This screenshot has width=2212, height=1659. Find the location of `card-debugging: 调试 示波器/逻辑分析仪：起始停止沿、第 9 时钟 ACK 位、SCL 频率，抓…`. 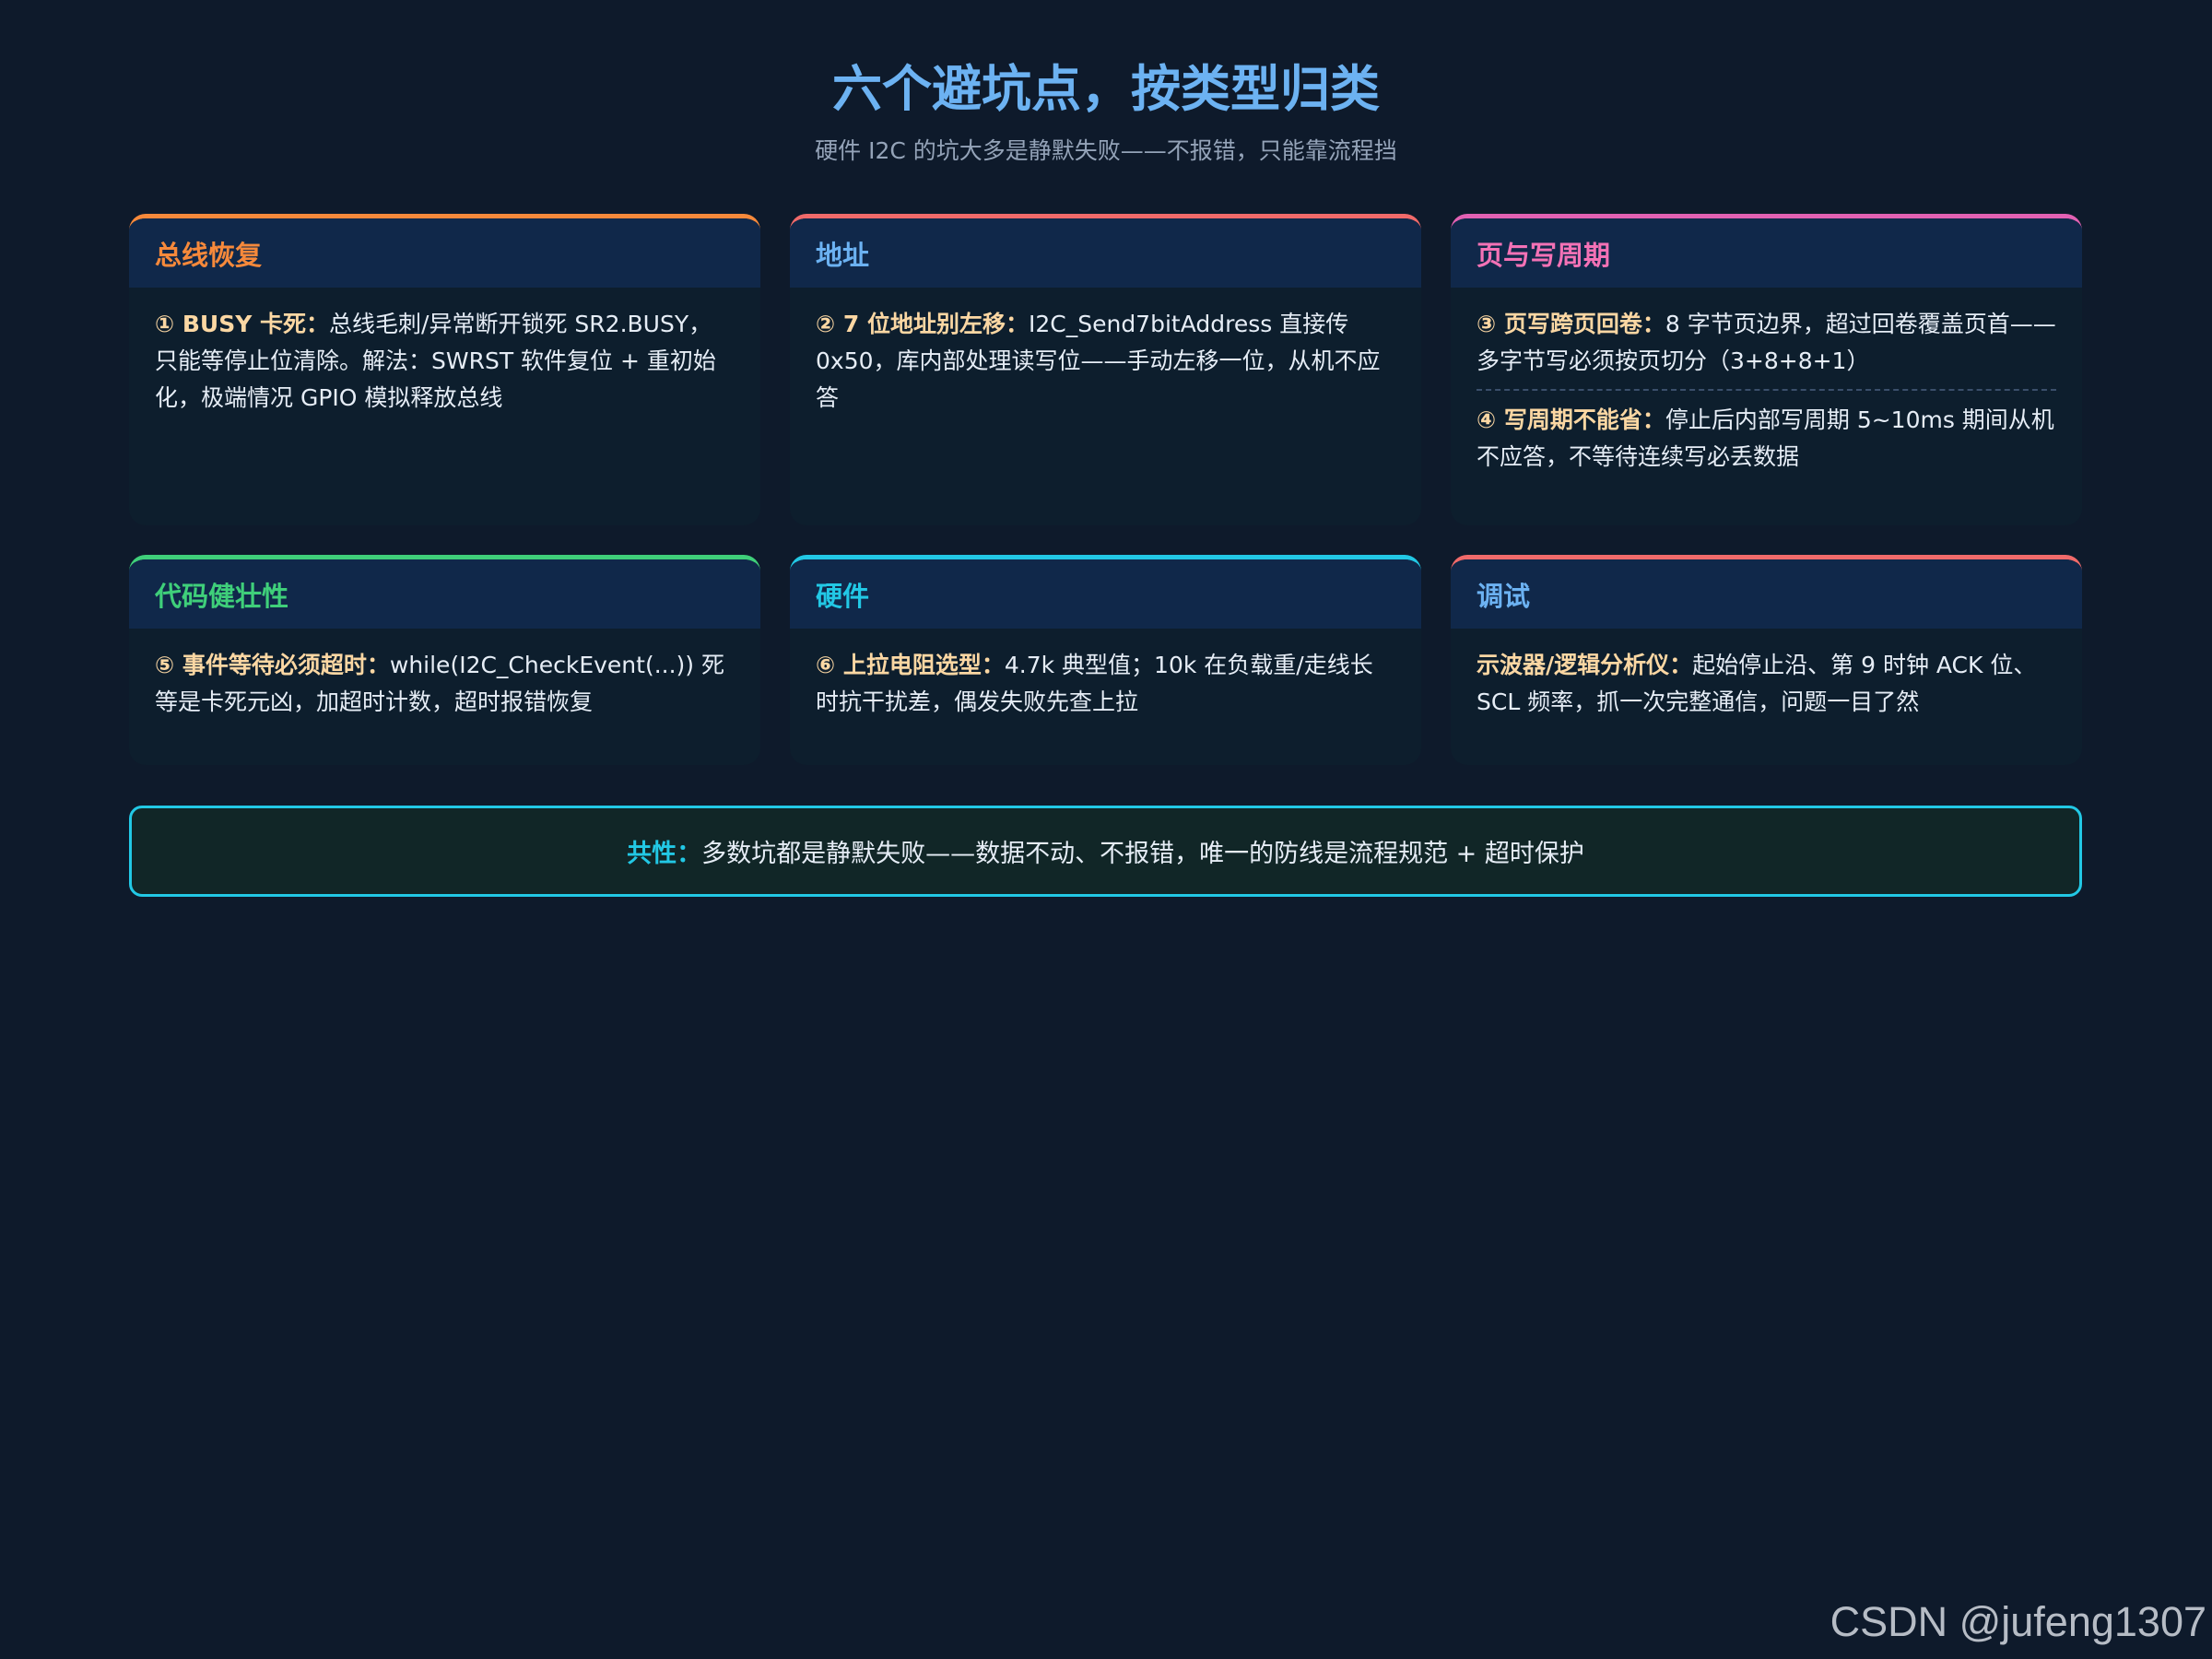

card-debugging: 调试 示波器/逻辑分析仪：起始停止沿、第 9 时钟 ACK 位、SCL 频率，抓… is located at coordinates (1766, 660).